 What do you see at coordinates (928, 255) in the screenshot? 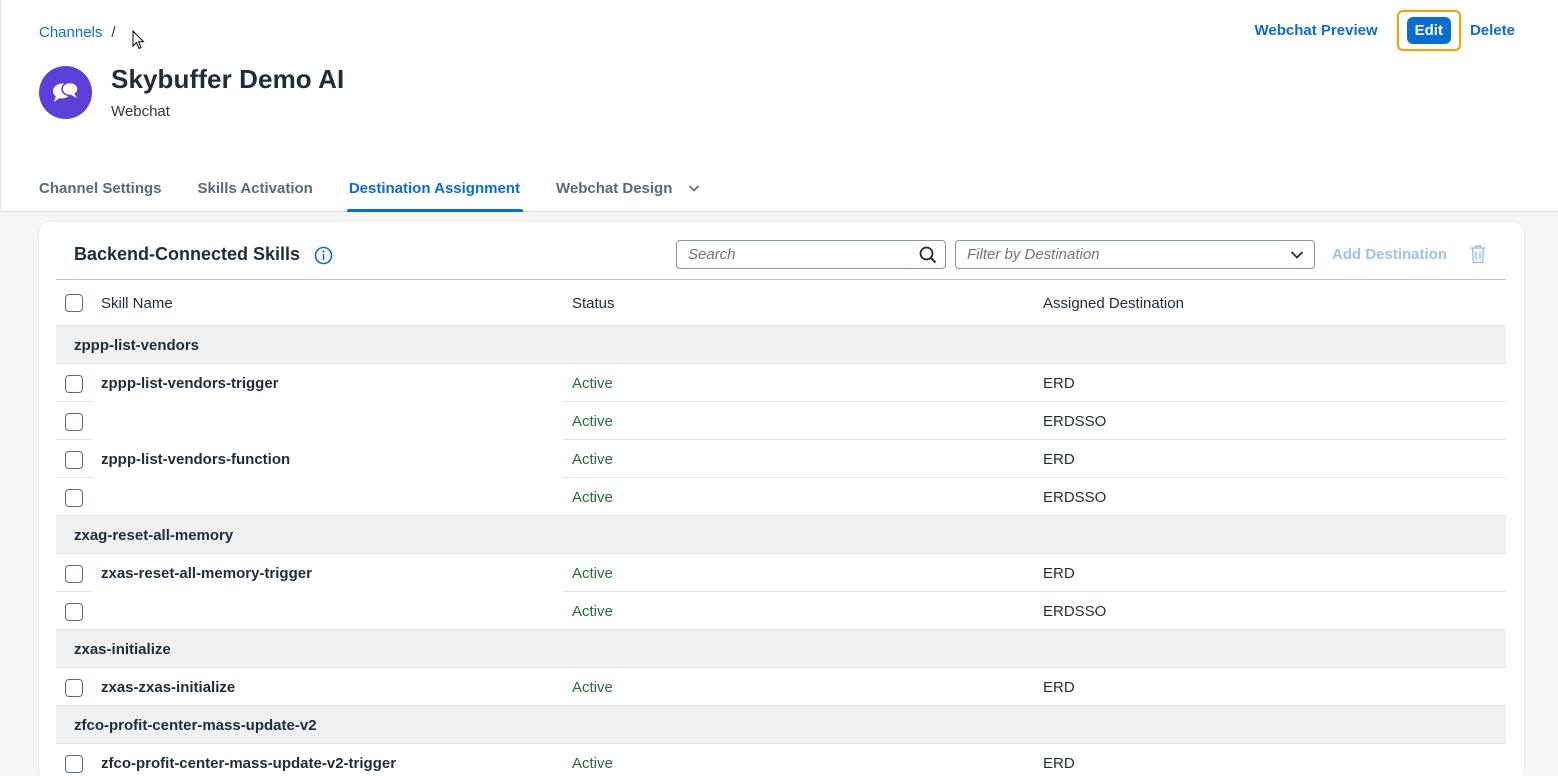
I see `search-icon` at bounding box center [928, 255].